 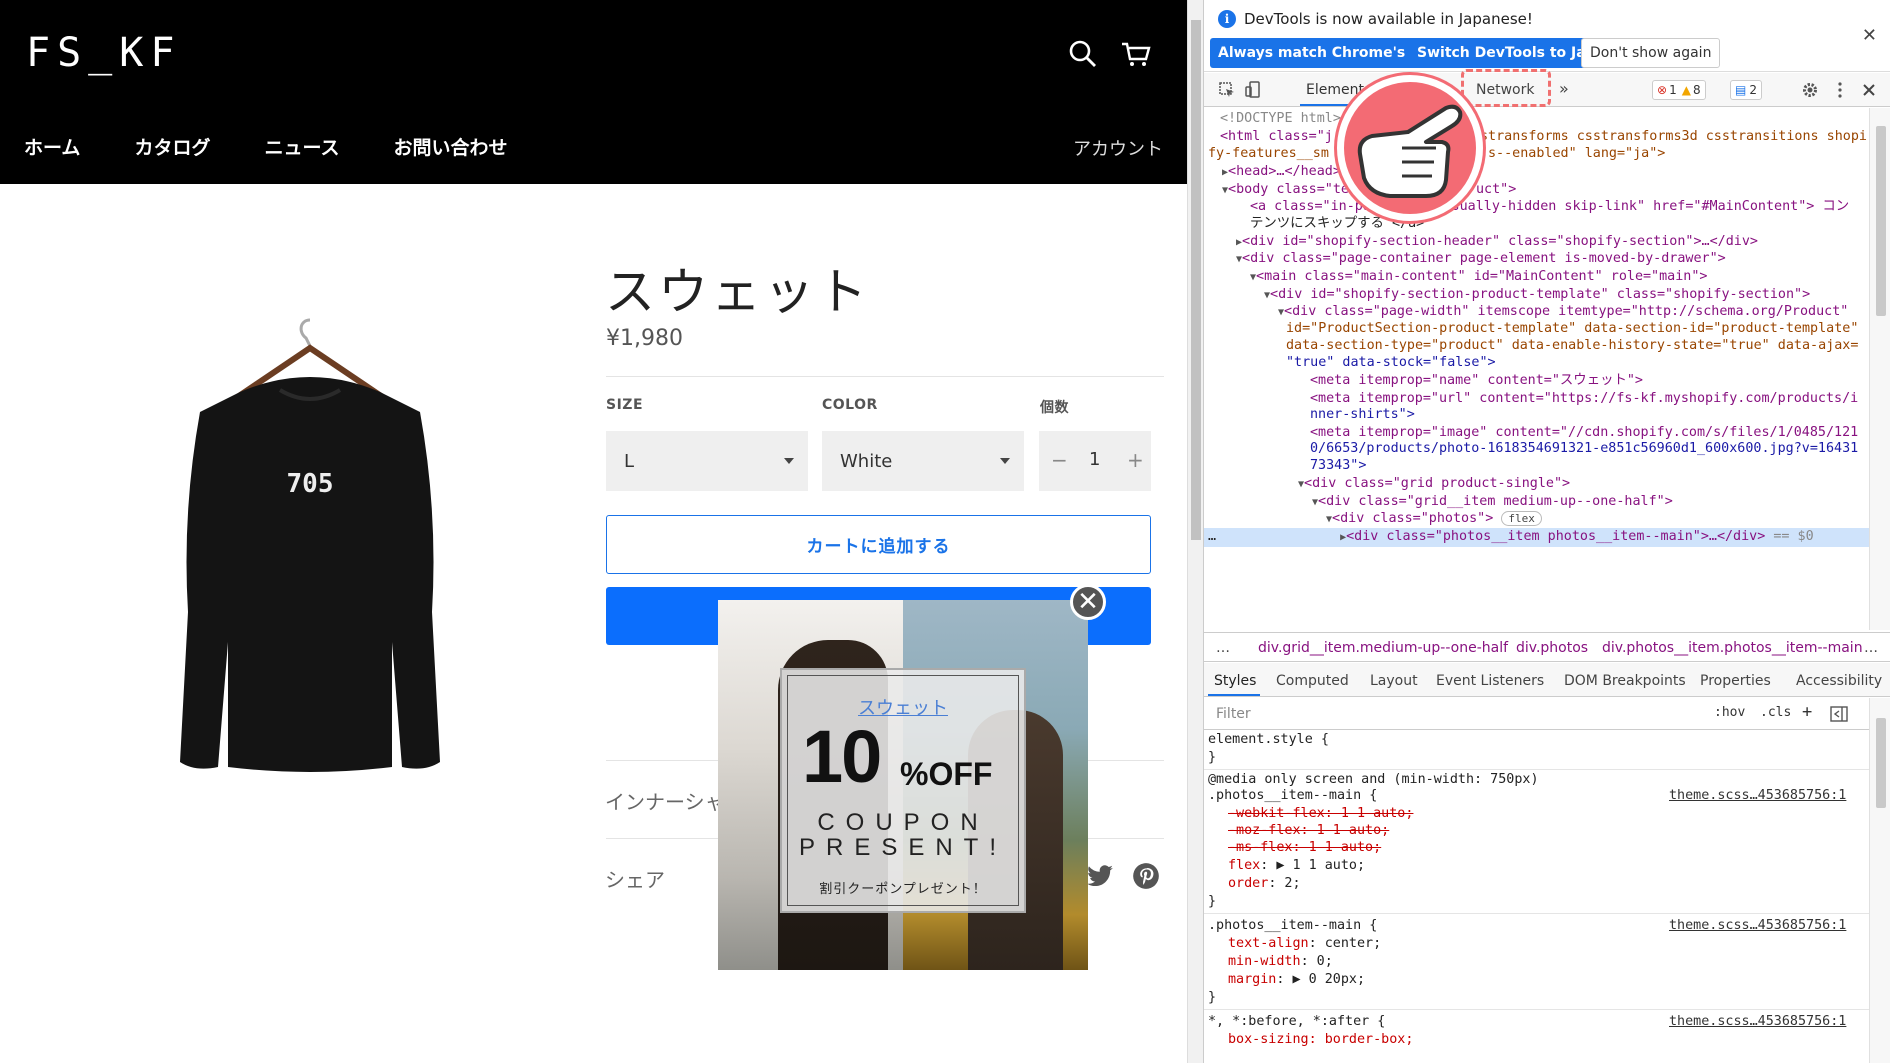 What do you see at coordinates (1729, 712) in the screenshot?
I see `hov-toggle: :hov` at bounding box center [1729, 712].